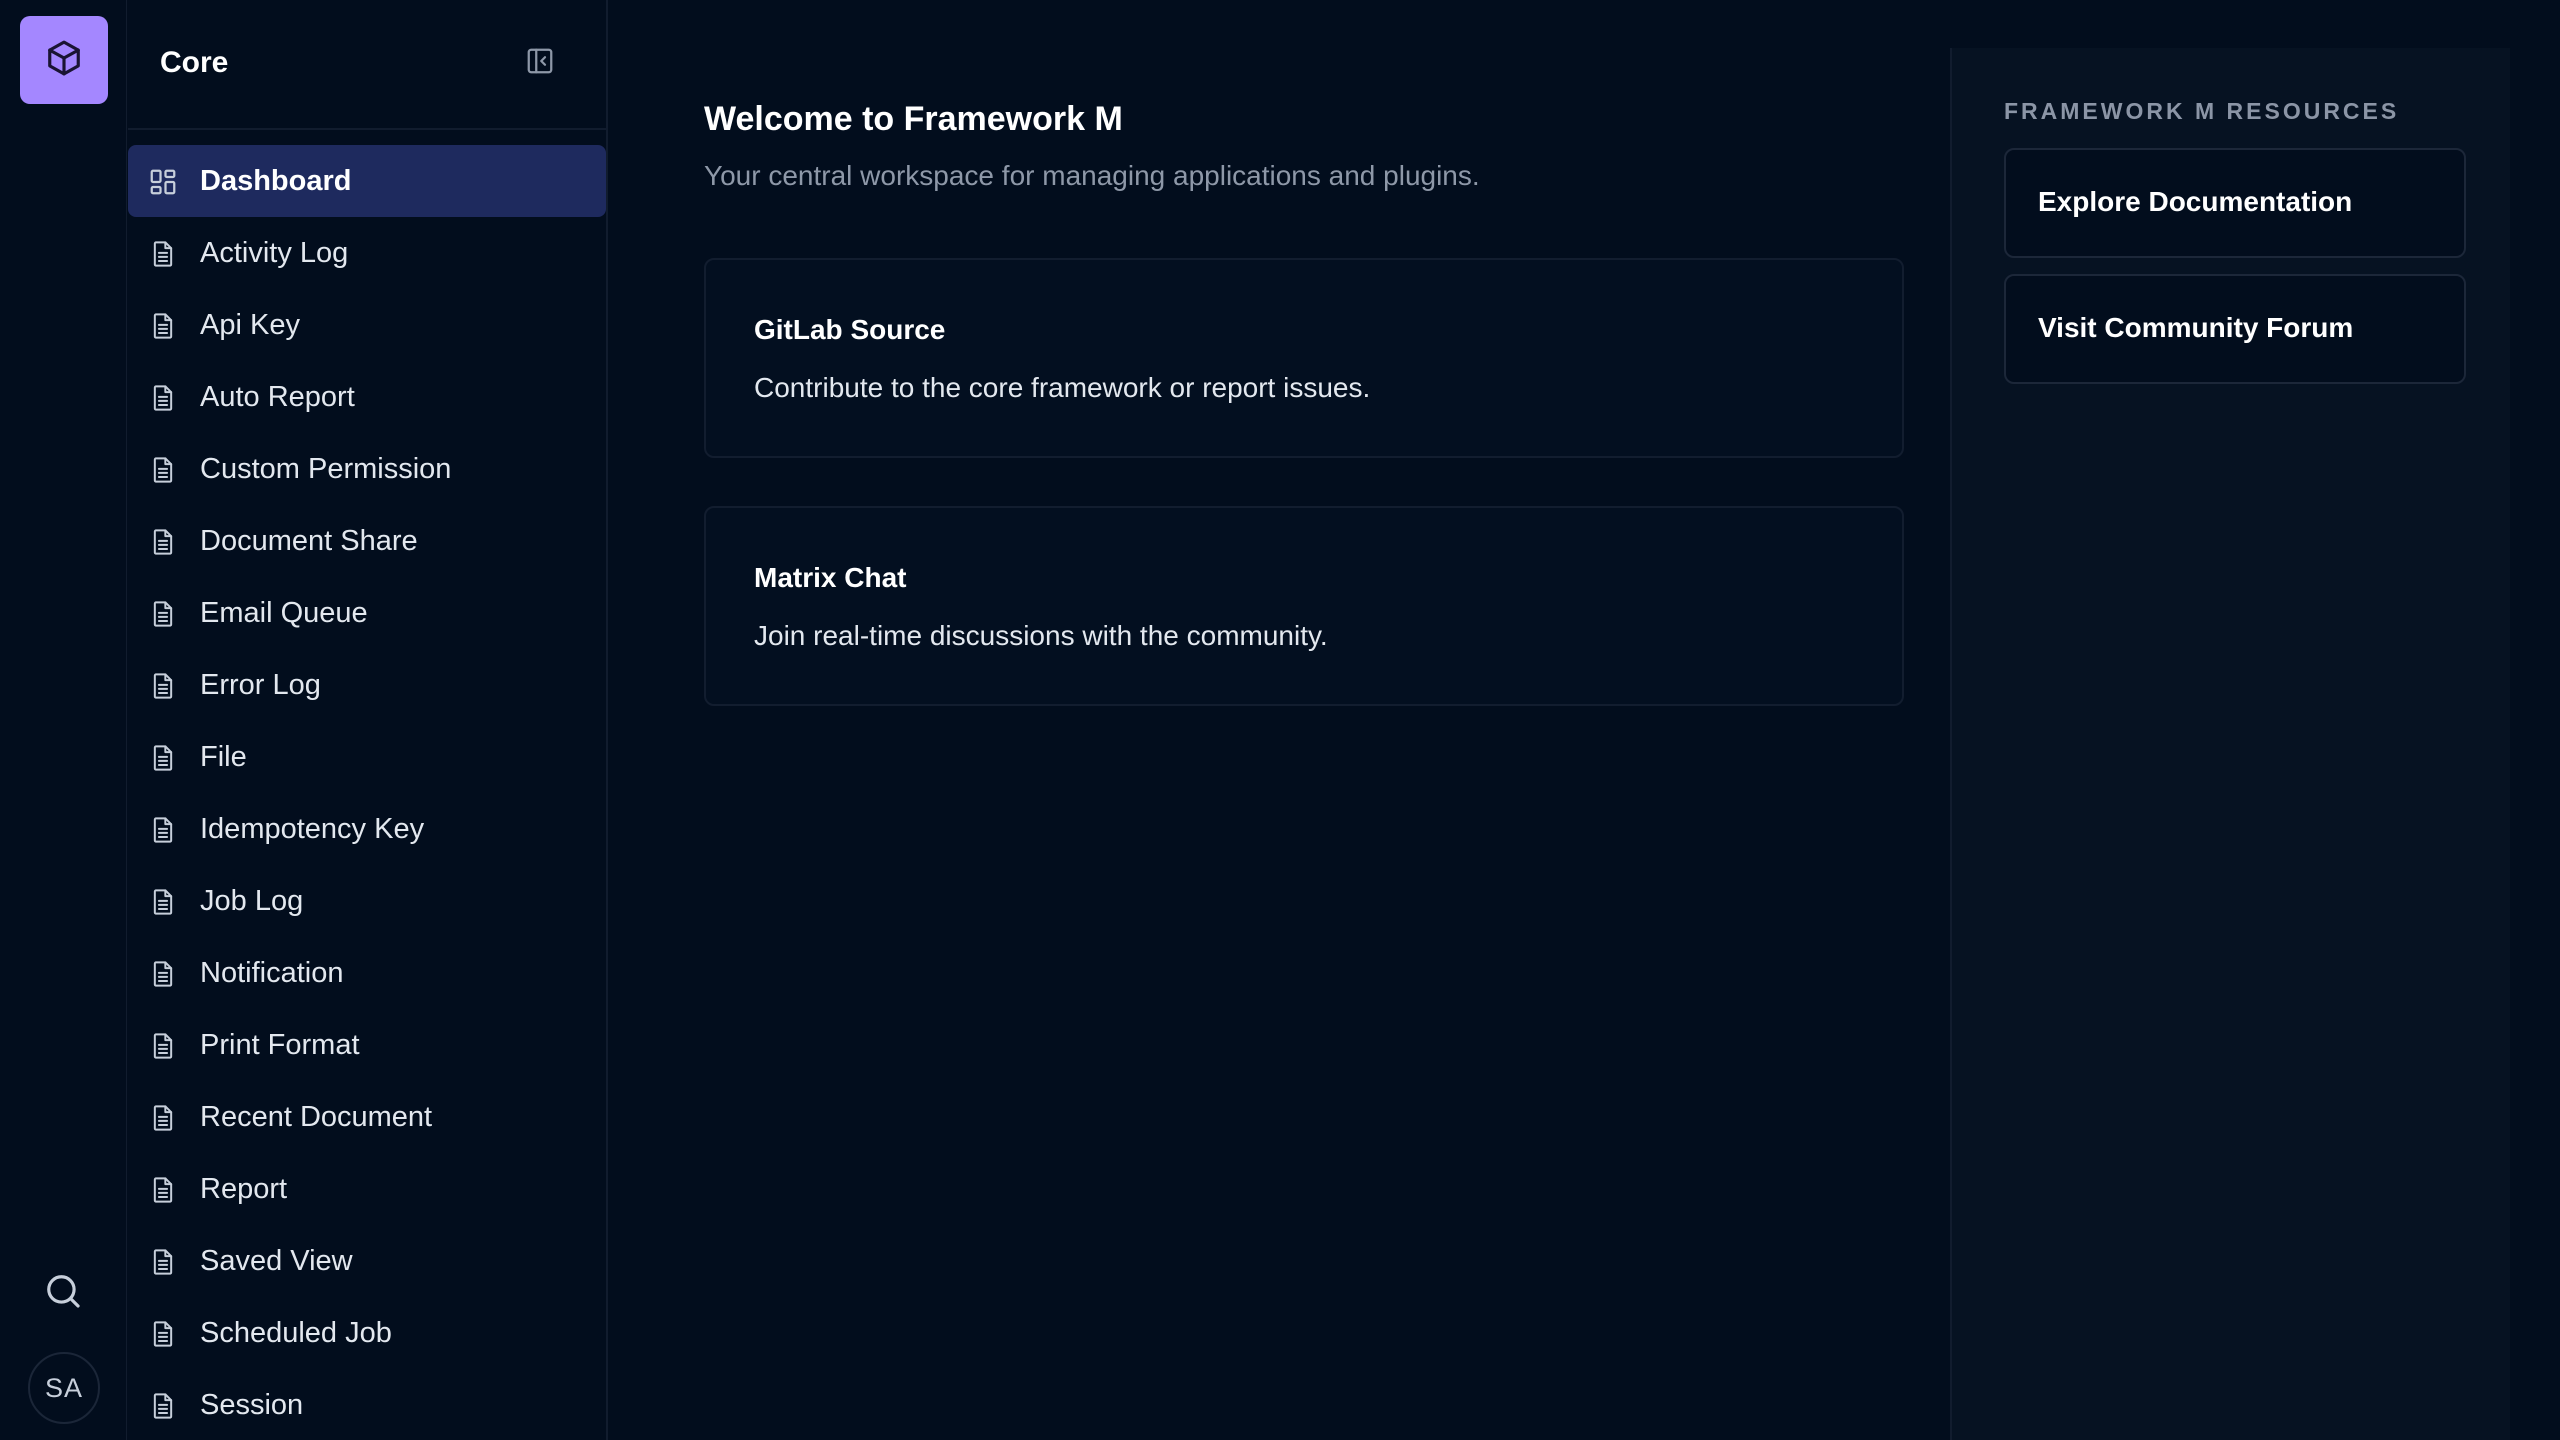 The image size is (2560, 1440). I want to click on sidebar-item-label: File, so click(223, 756).